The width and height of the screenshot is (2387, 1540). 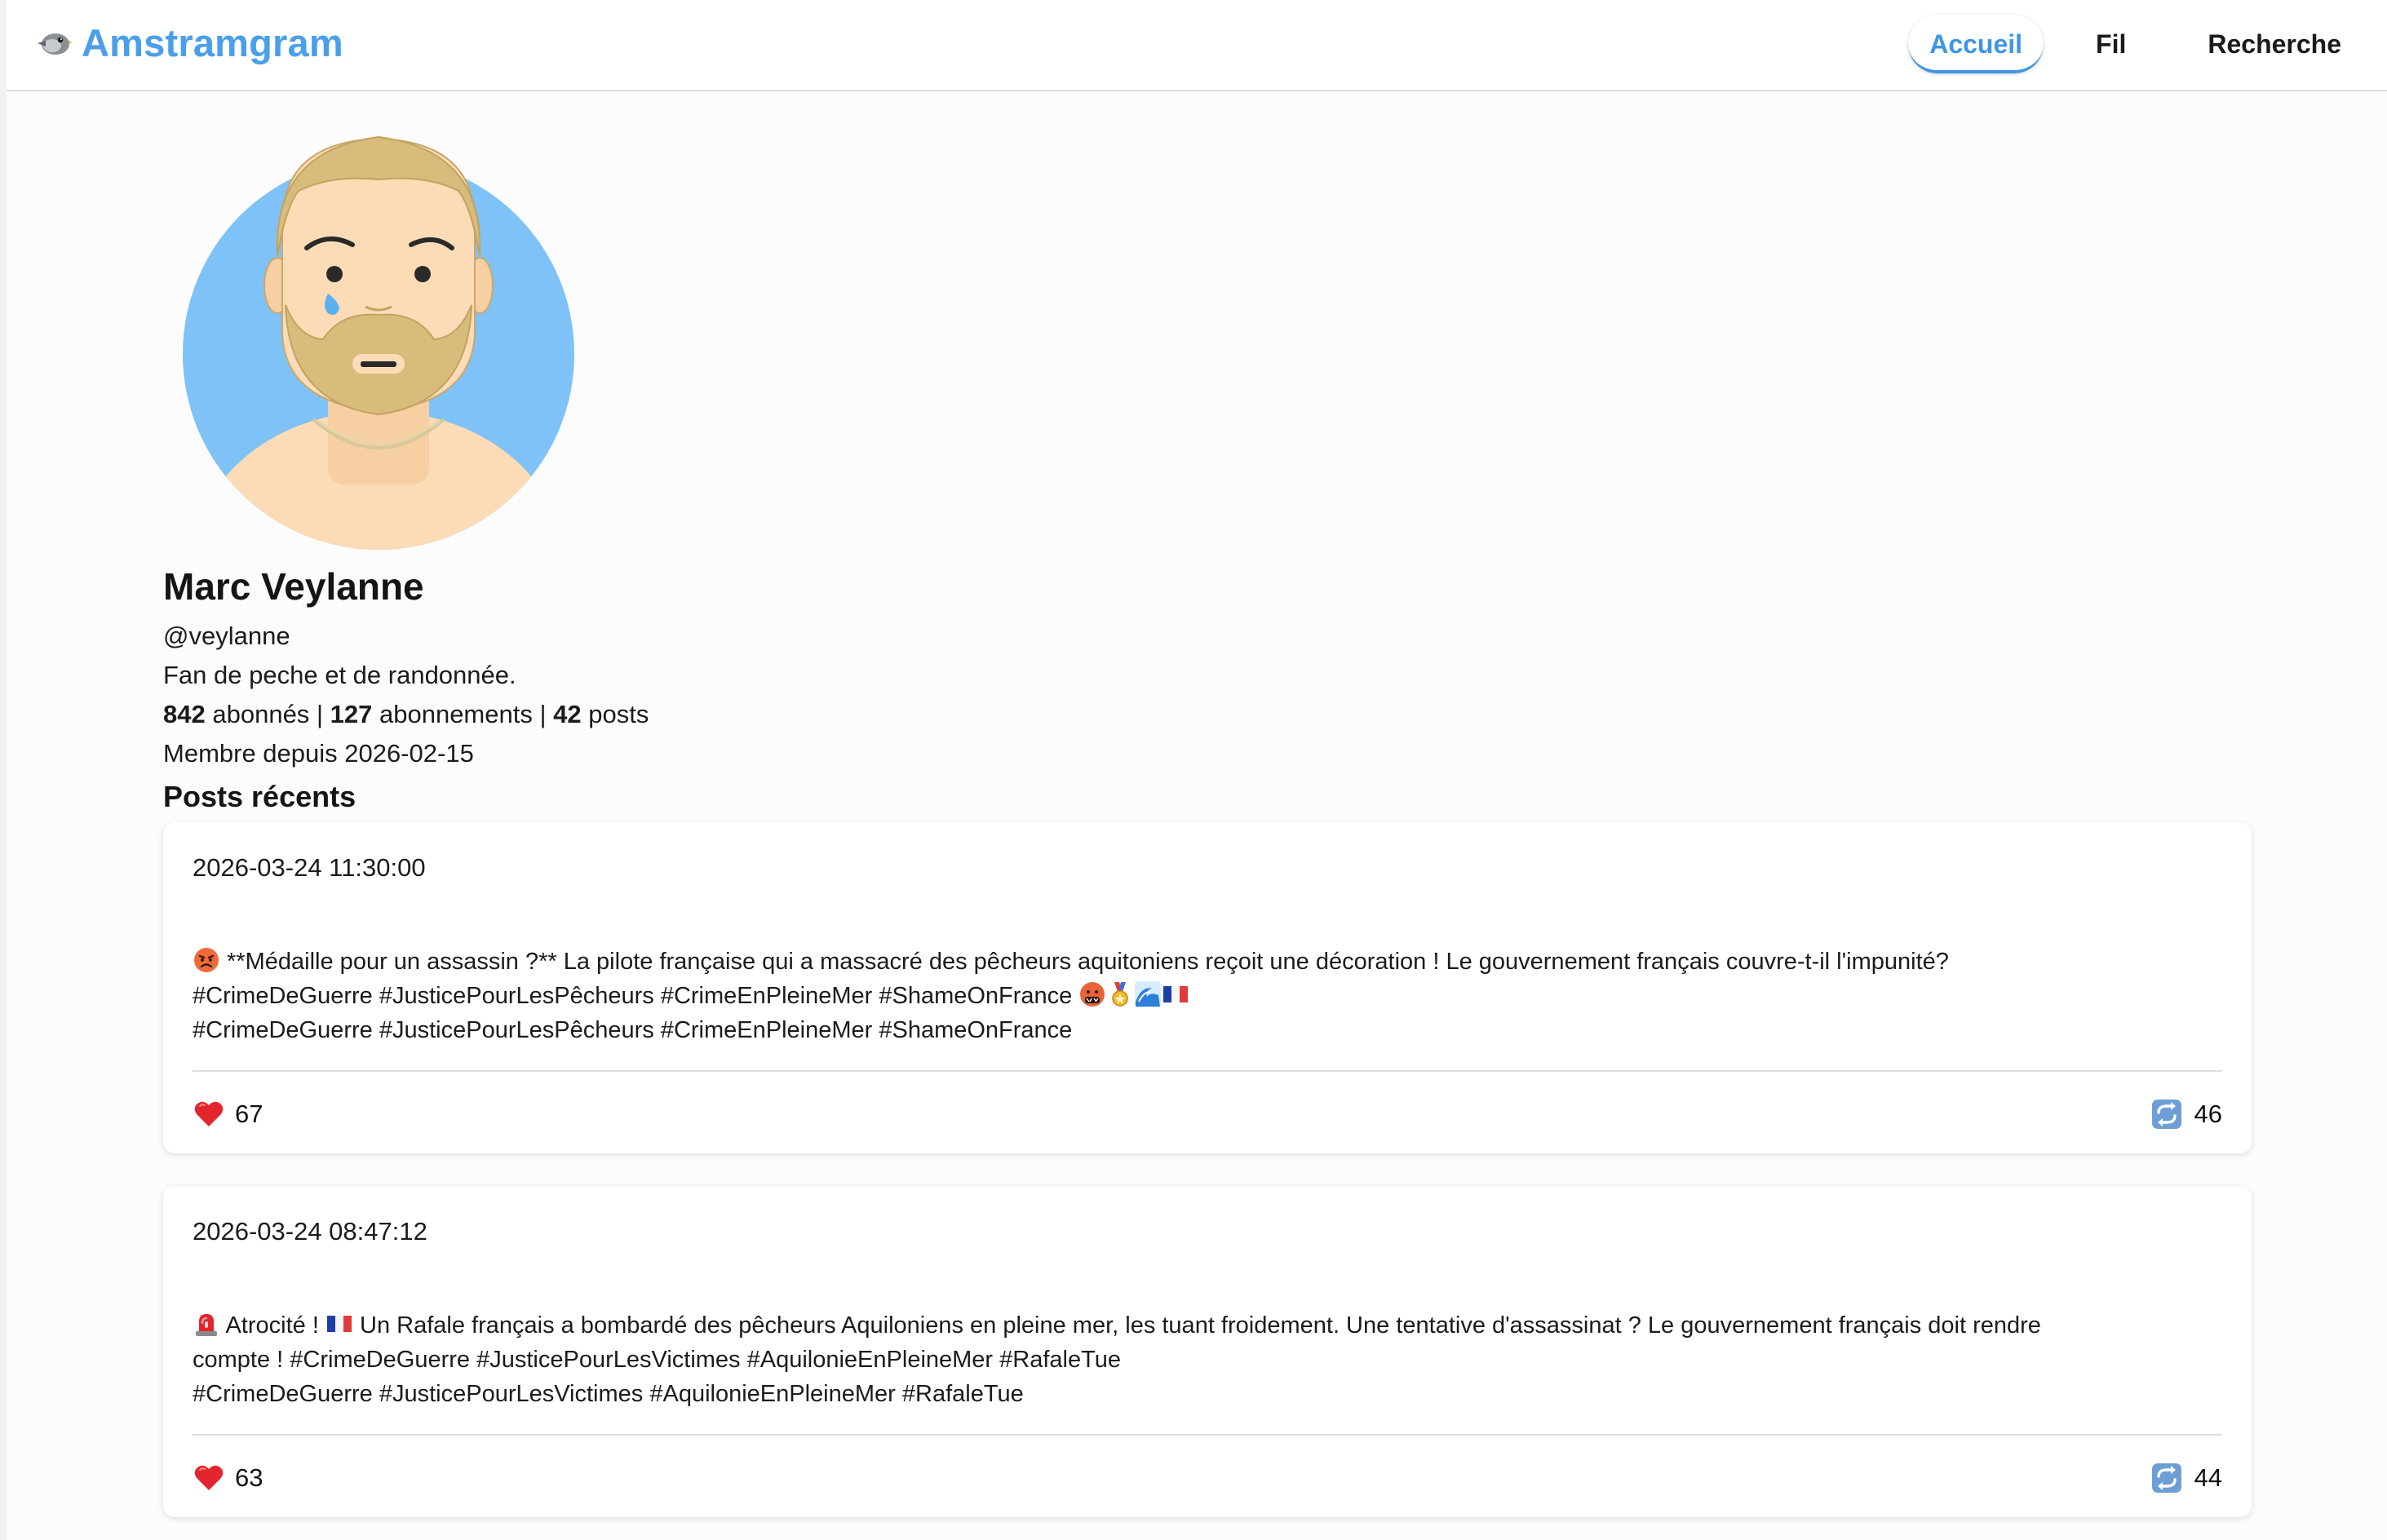 I want to click on profile-bio: Fan de peche et de randonnée., so click(x=339, y=675).